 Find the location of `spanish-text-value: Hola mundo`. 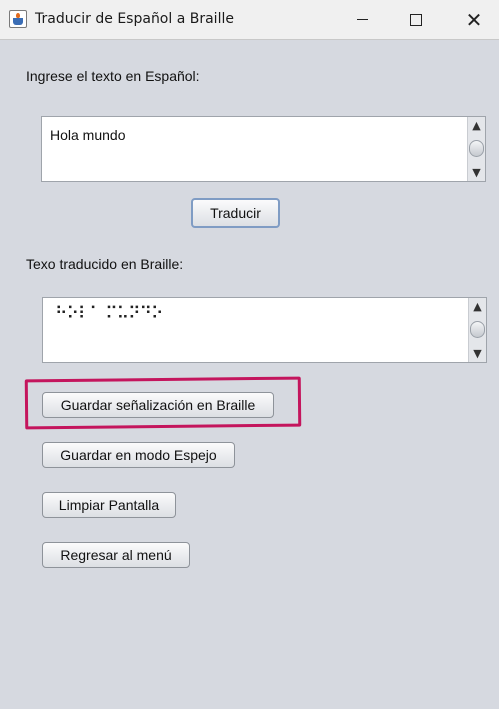

spanish-text-value: Hola mundo is located at coordinates (88, 135).